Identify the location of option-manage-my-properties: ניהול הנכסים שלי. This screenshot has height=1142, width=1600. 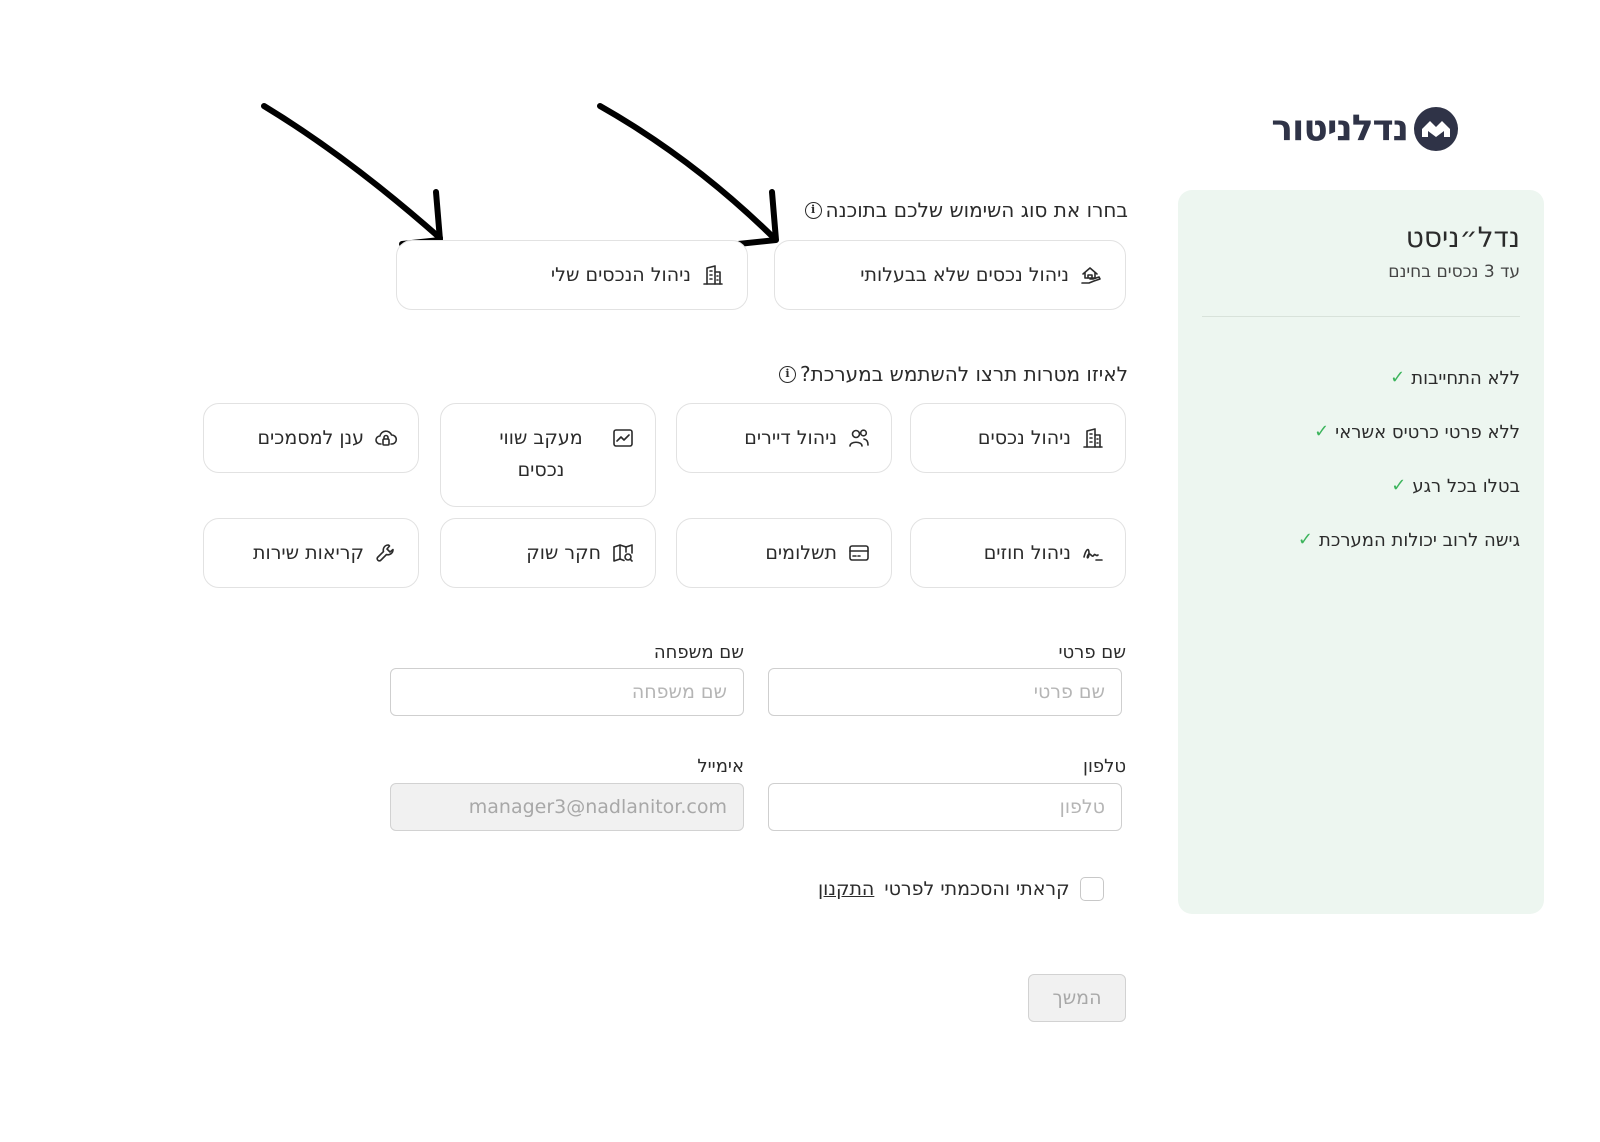
(572, 275).